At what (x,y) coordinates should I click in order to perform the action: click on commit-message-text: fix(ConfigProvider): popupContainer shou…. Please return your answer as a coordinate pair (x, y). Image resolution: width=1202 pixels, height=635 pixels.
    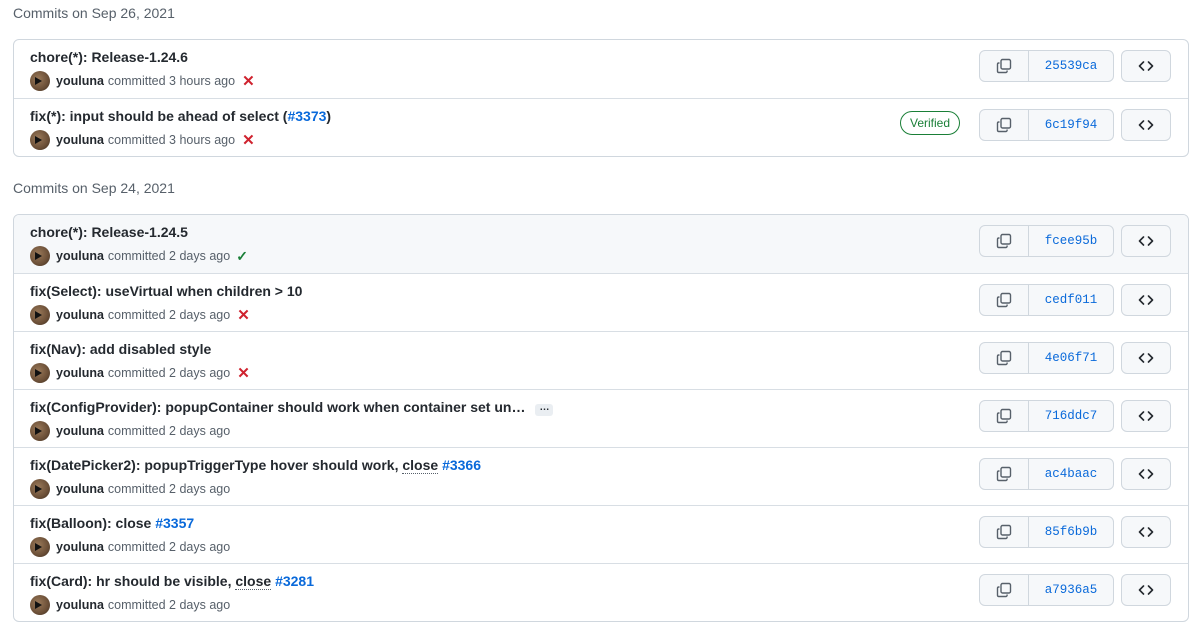
    Looking at the image, I should click on (277, 407).